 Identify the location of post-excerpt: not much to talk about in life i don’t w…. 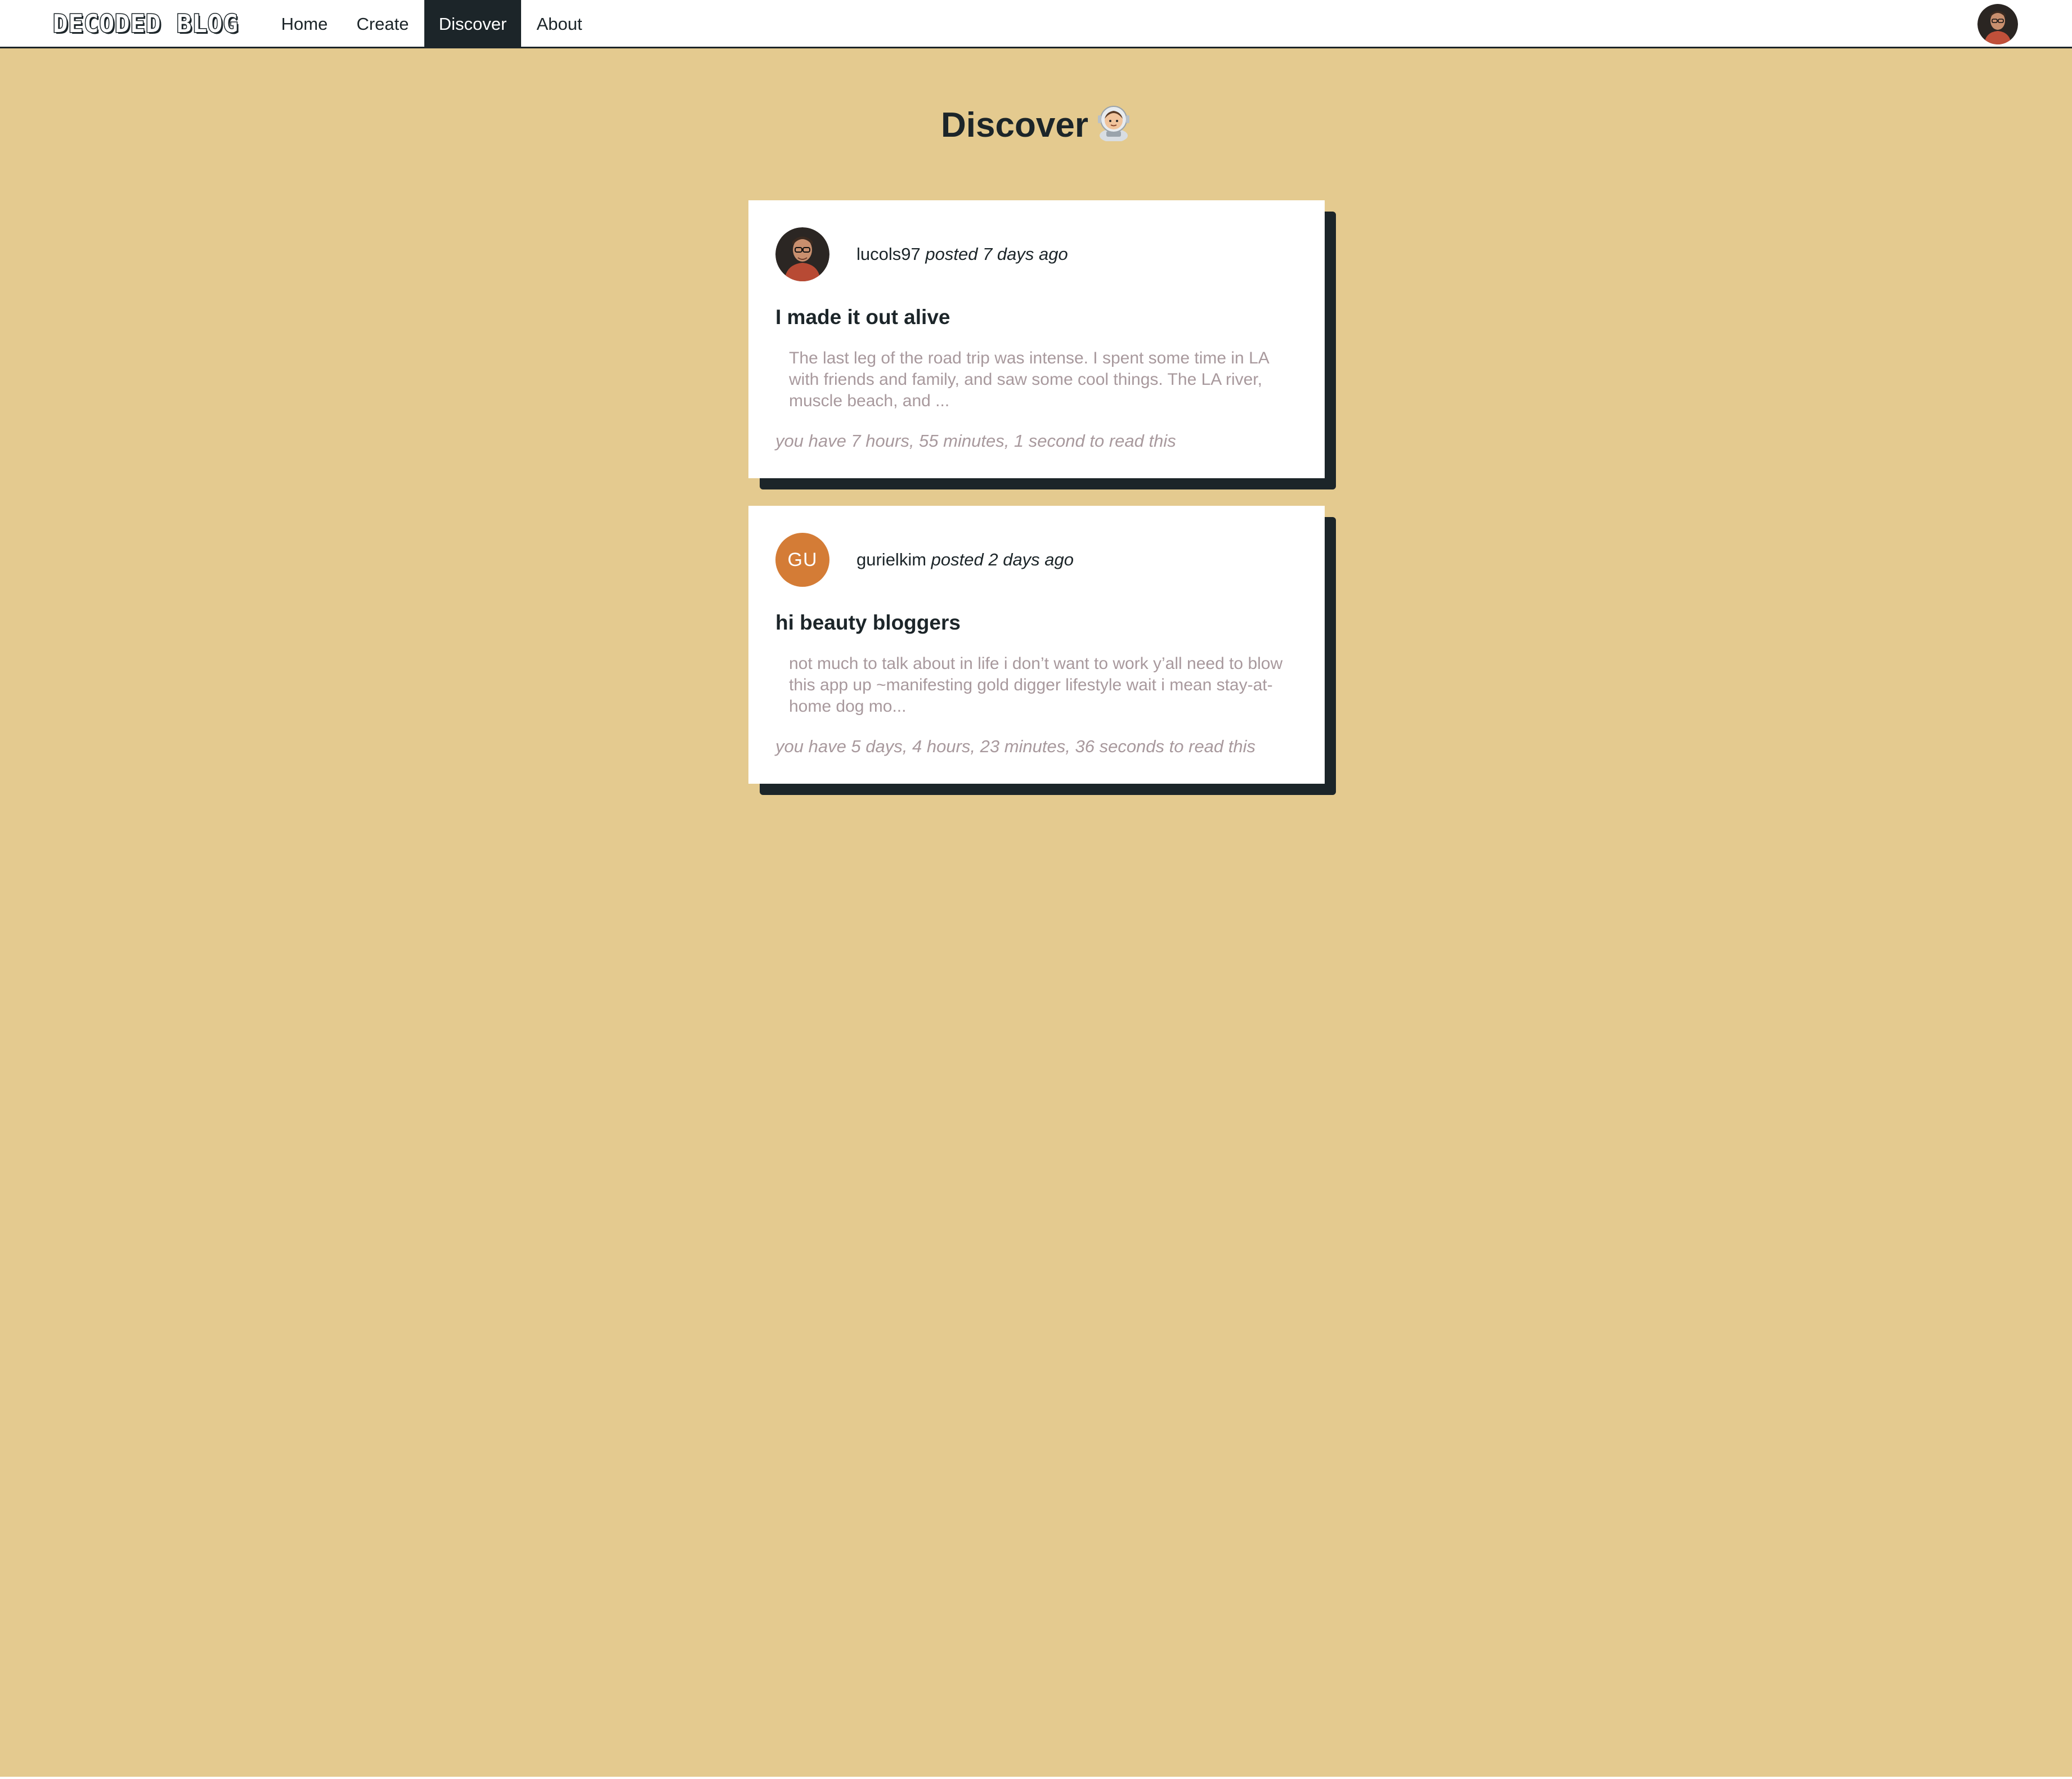
(1036, 685).